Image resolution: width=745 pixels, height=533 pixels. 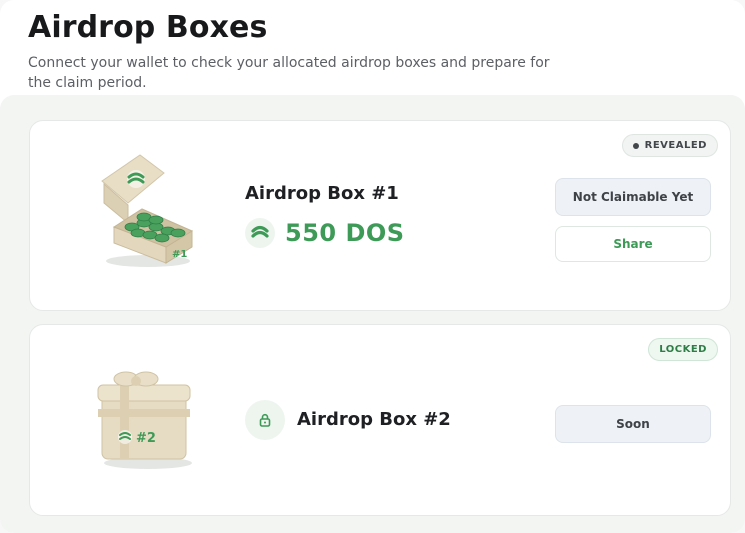 What do you see at coordinates (635, 145) in the screenshot?
I see `status-dot-icon` at bounding box center [635, 145].